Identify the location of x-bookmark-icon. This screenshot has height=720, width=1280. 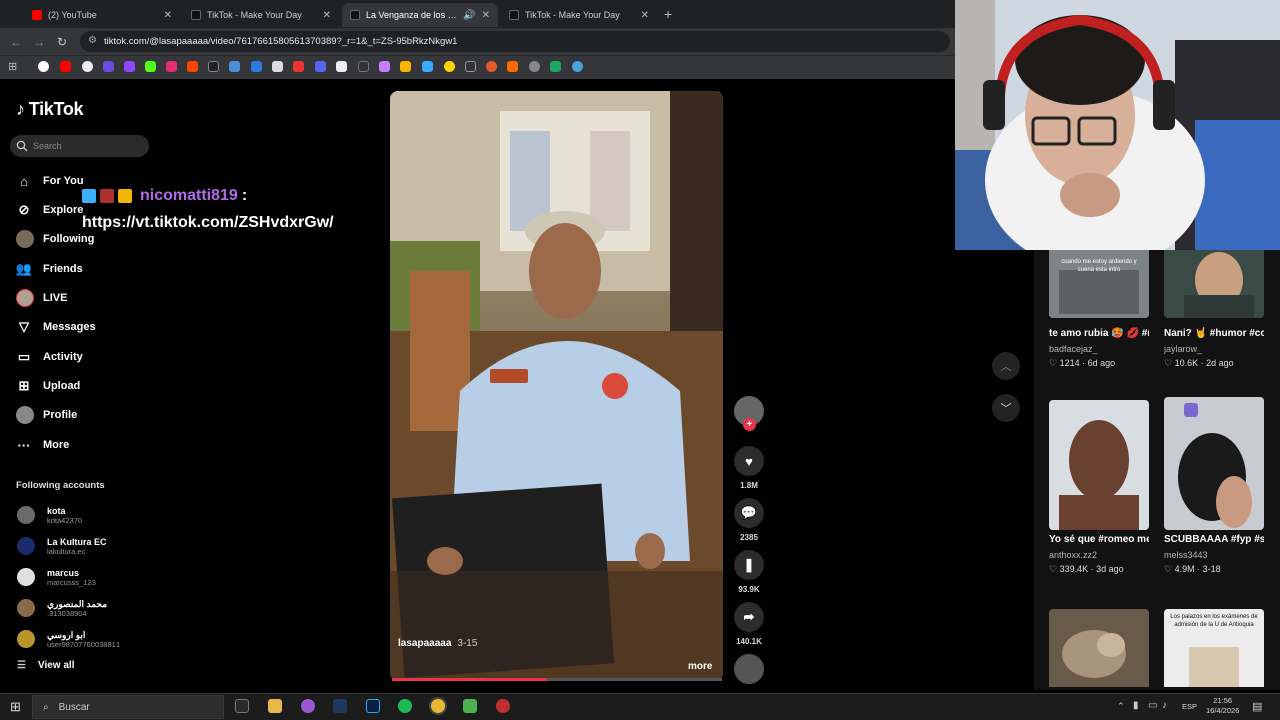
(213, 66).